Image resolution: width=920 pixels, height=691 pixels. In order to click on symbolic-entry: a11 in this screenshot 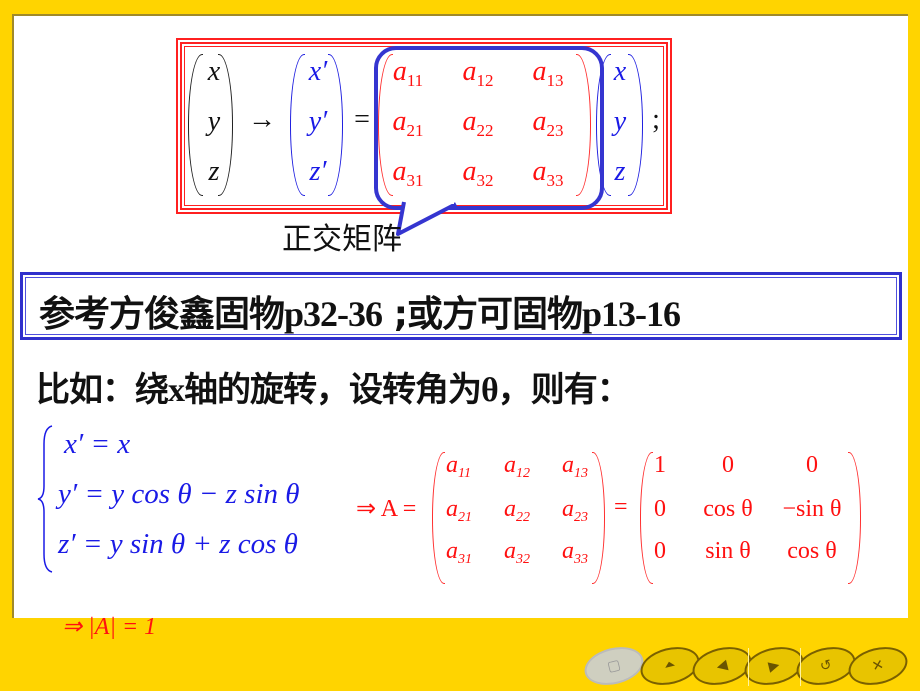, I will do `click(458, 466)`.